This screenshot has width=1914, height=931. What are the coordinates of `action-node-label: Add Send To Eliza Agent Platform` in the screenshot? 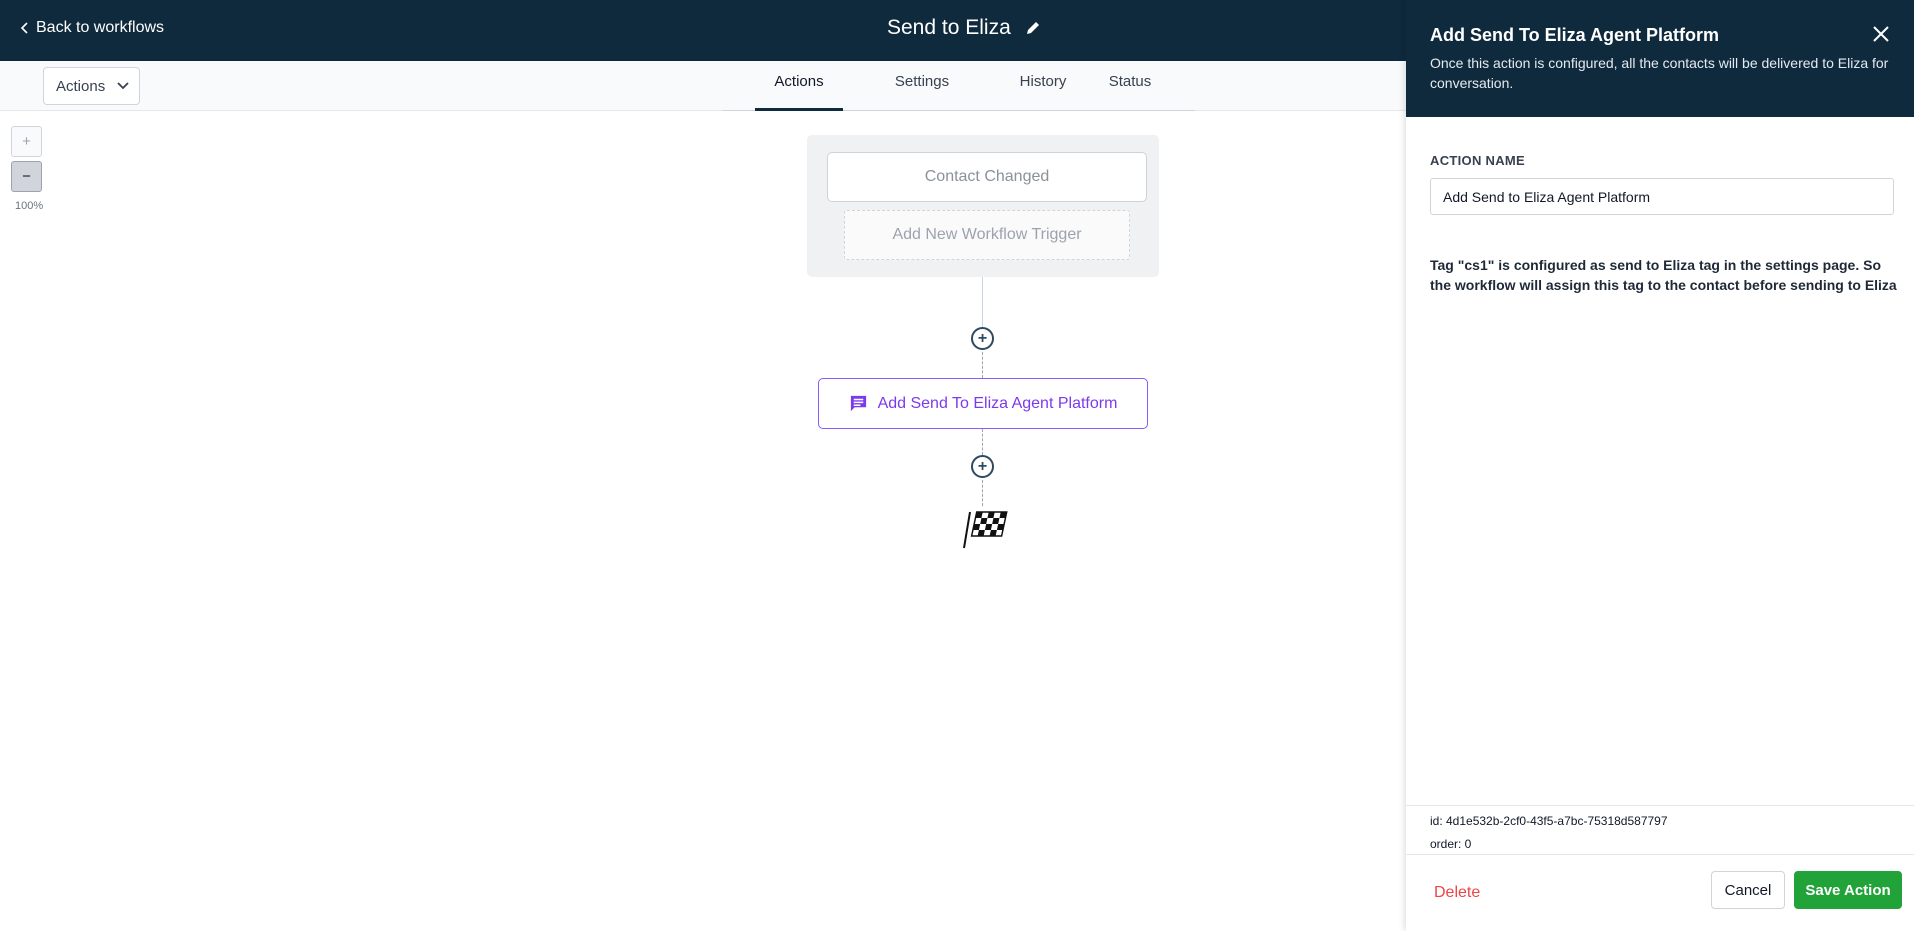 It's located at (997, 403).